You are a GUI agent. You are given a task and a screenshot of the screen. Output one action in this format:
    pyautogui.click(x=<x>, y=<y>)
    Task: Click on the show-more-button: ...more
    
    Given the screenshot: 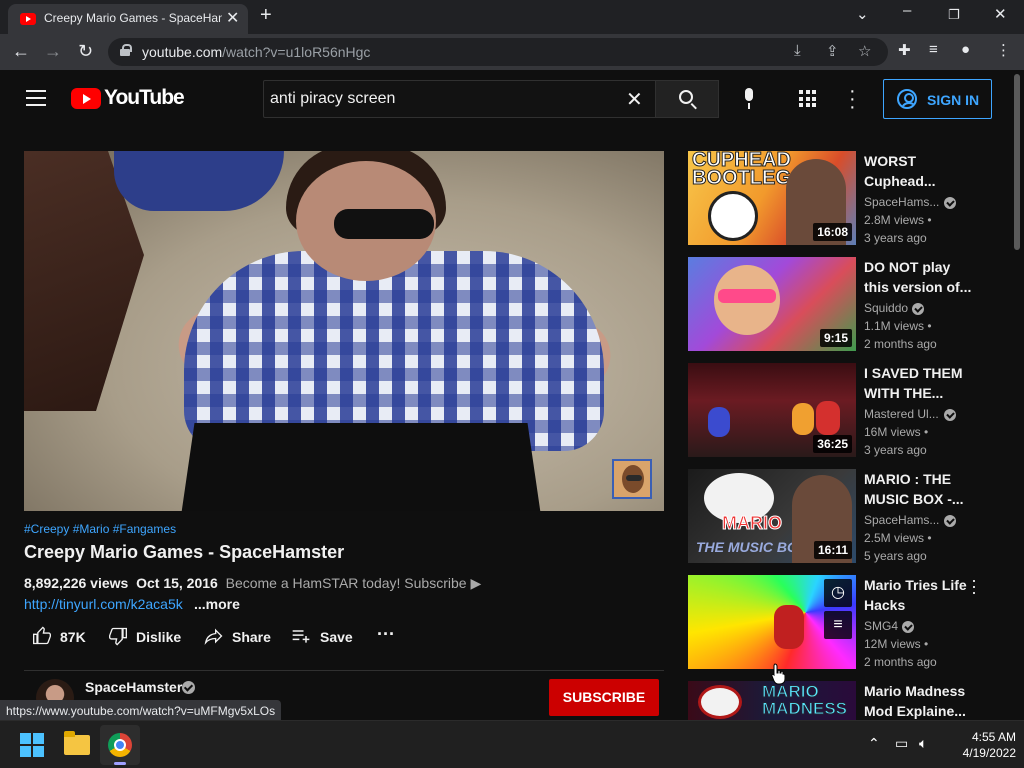 What is the action you would take?
    pyautogui.click(x=217, y=604)
    